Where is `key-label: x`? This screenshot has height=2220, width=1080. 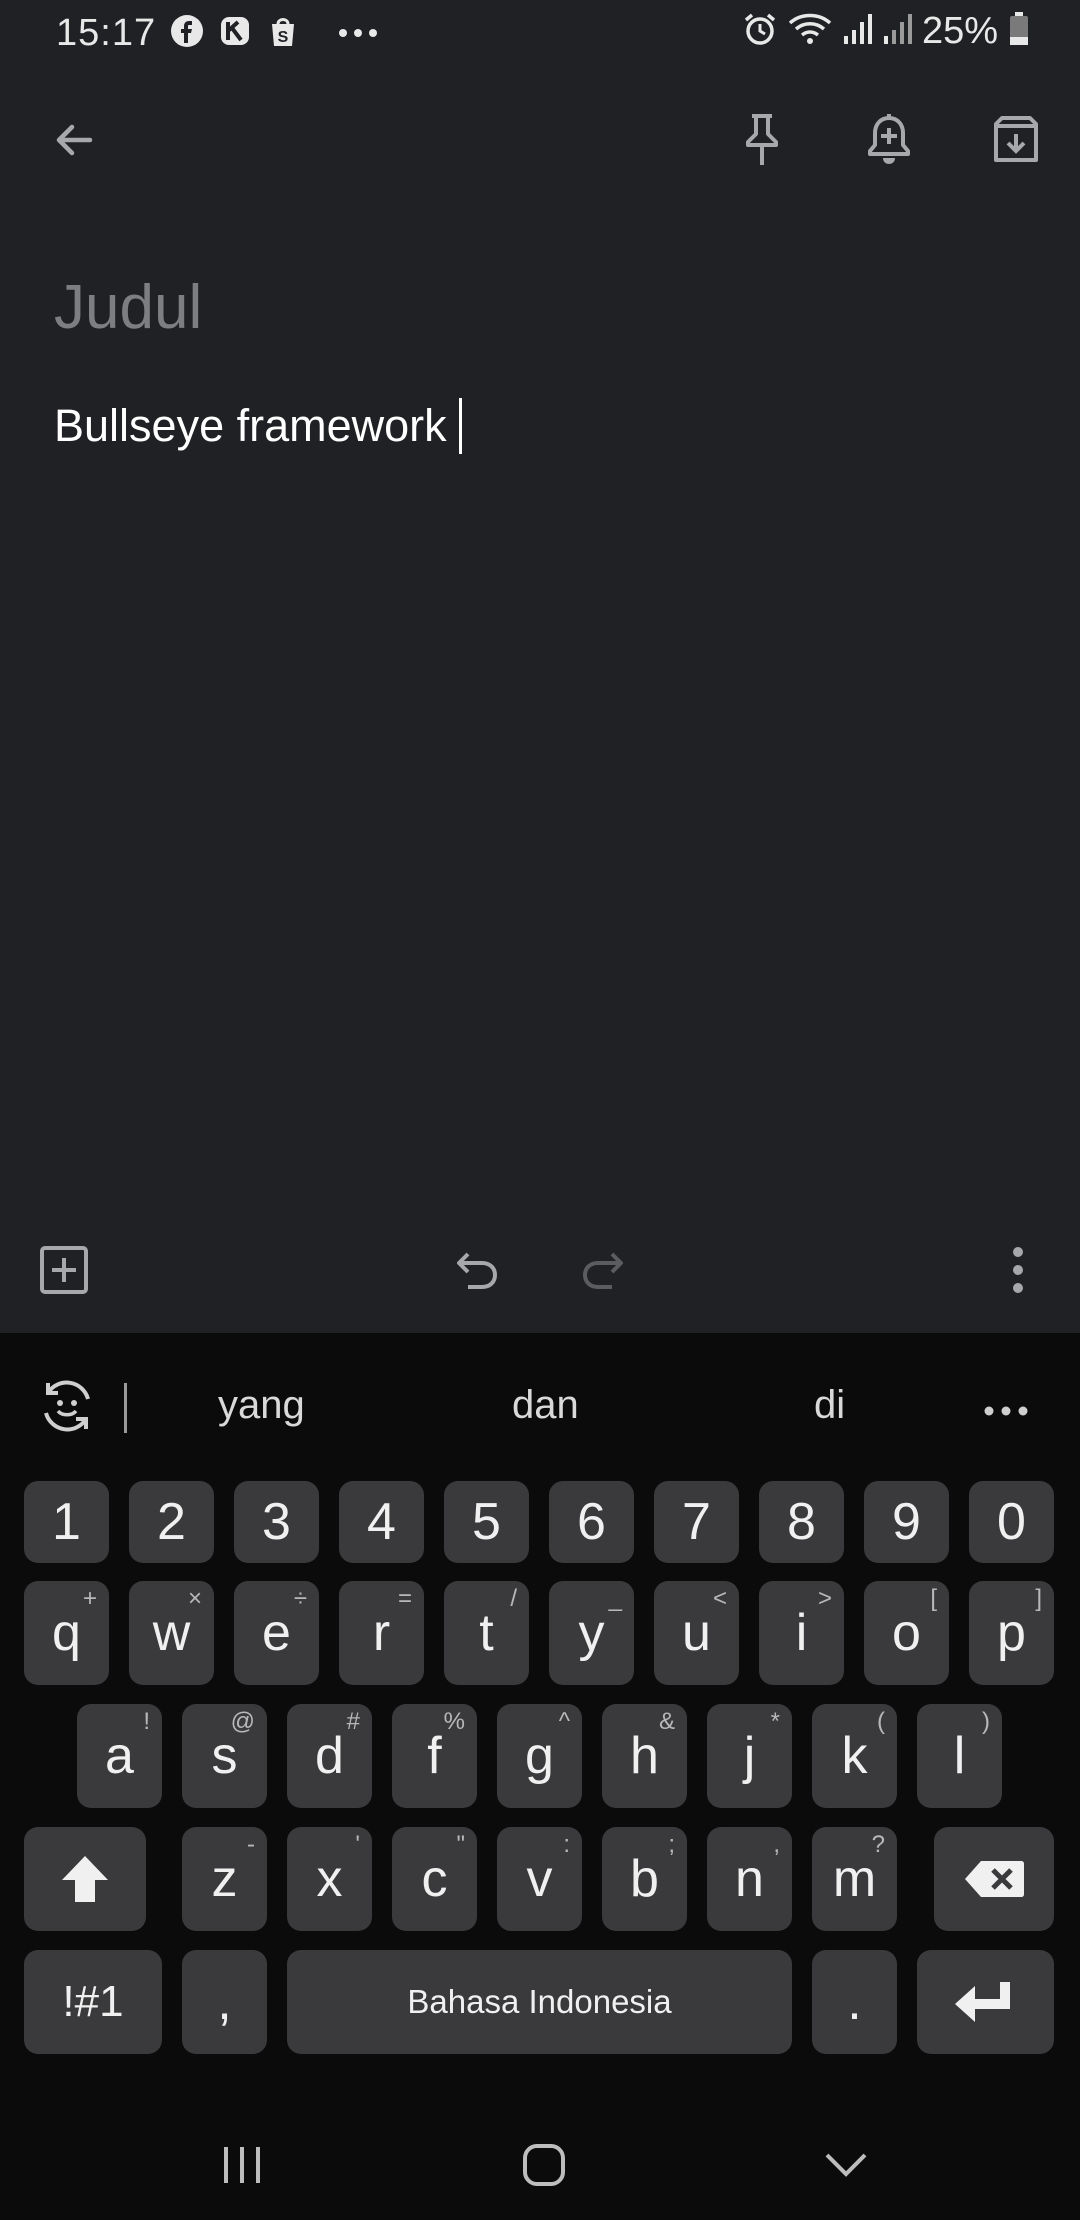
key-label: x is located at coordinates (329, 1879).